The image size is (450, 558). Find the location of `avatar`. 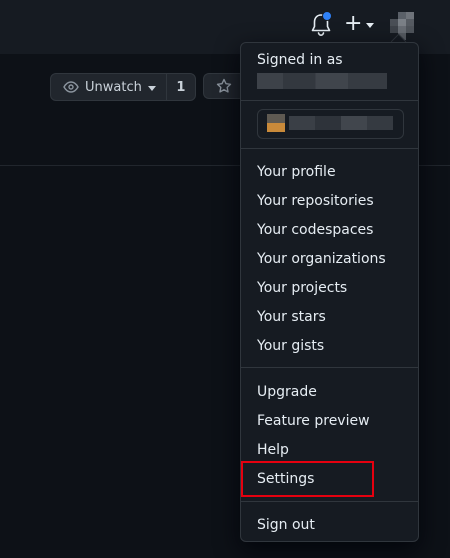

avatar is located at coordinates (402, 26).